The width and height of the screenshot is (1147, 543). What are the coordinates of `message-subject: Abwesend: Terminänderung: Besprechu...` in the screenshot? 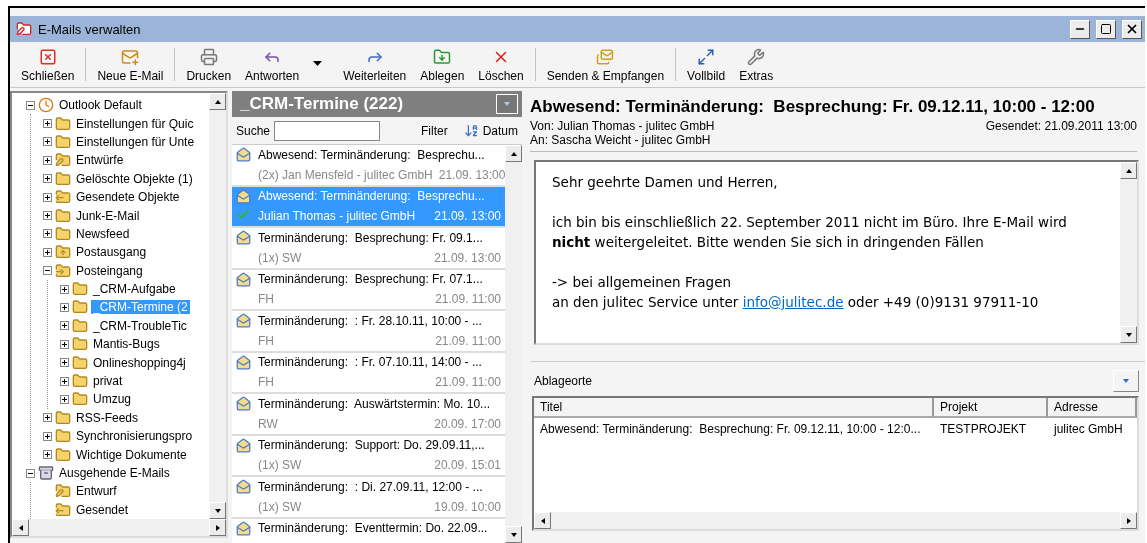 It's located at (372, 196).